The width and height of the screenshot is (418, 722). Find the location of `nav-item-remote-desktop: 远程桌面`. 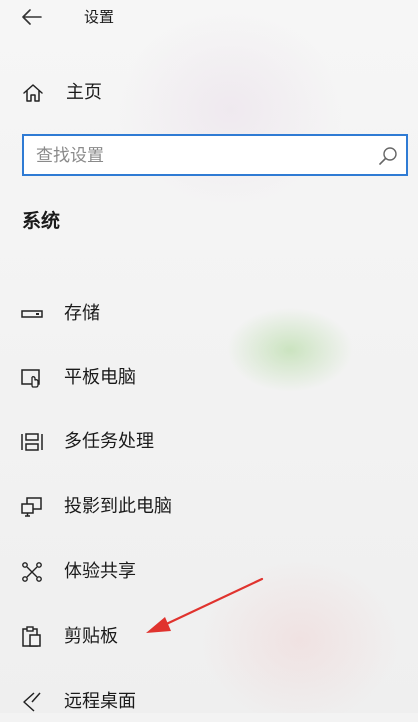

nav-item-remote-desktop: 远程桌面 is located at coordinates (209, 702).